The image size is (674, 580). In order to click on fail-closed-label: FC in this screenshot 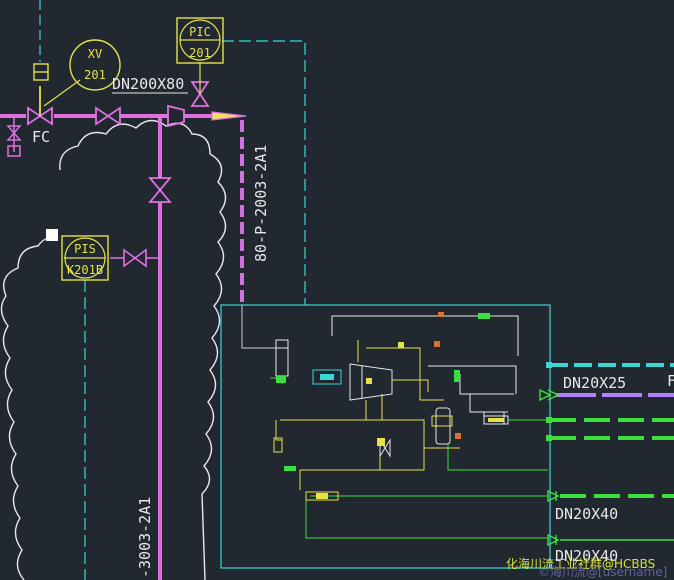, I will do `click(41, 137)`.